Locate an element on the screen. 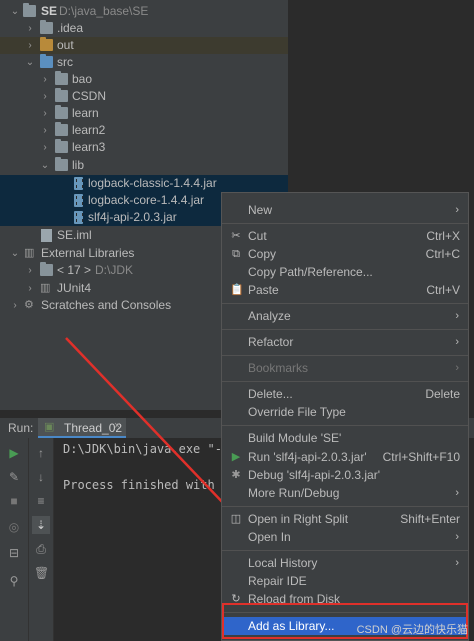  pin-icon: ⚲ is located at coordinates (14, 581).